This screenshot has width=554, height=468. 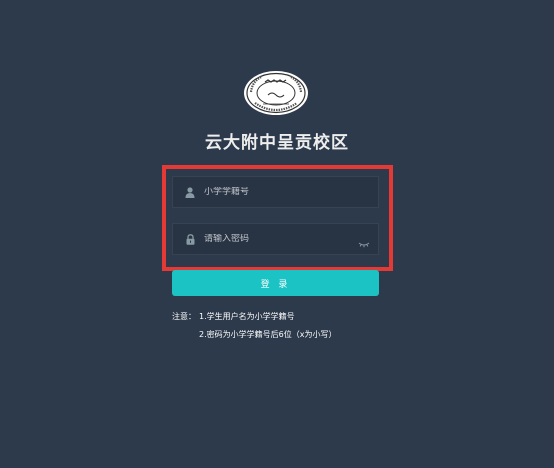 What do you see at coordinates (247, 316) in the screenshot?
I see `note-line-1: 1.学生用户名为小学学籍号` at bounding box center [247, 316].